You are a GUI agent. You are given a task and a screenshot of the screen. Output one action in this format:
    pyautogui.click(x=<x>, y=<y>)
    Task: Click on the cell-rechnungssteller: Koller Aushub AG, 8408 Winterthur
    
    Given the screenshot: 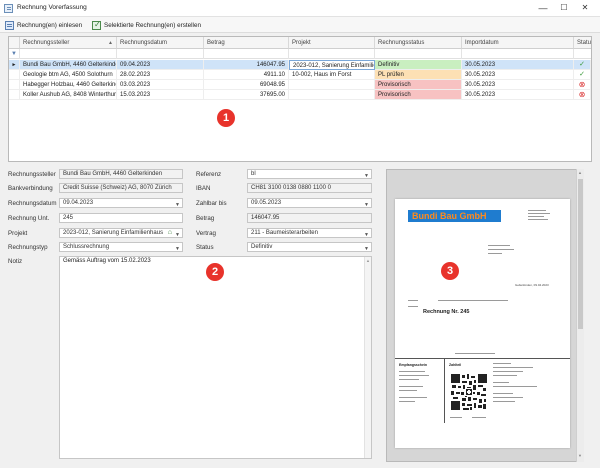 What is the action you would take?
    pyautogui.click(x=68, y=95)
    